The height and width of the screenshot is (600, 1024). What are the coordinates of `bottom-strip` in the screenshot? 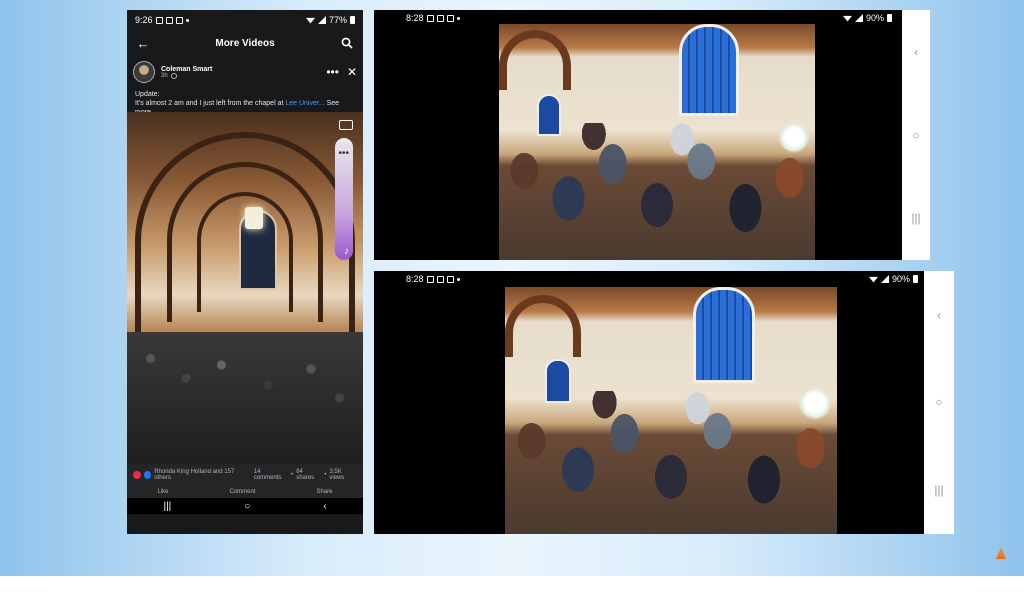 It's located at (512, 588).